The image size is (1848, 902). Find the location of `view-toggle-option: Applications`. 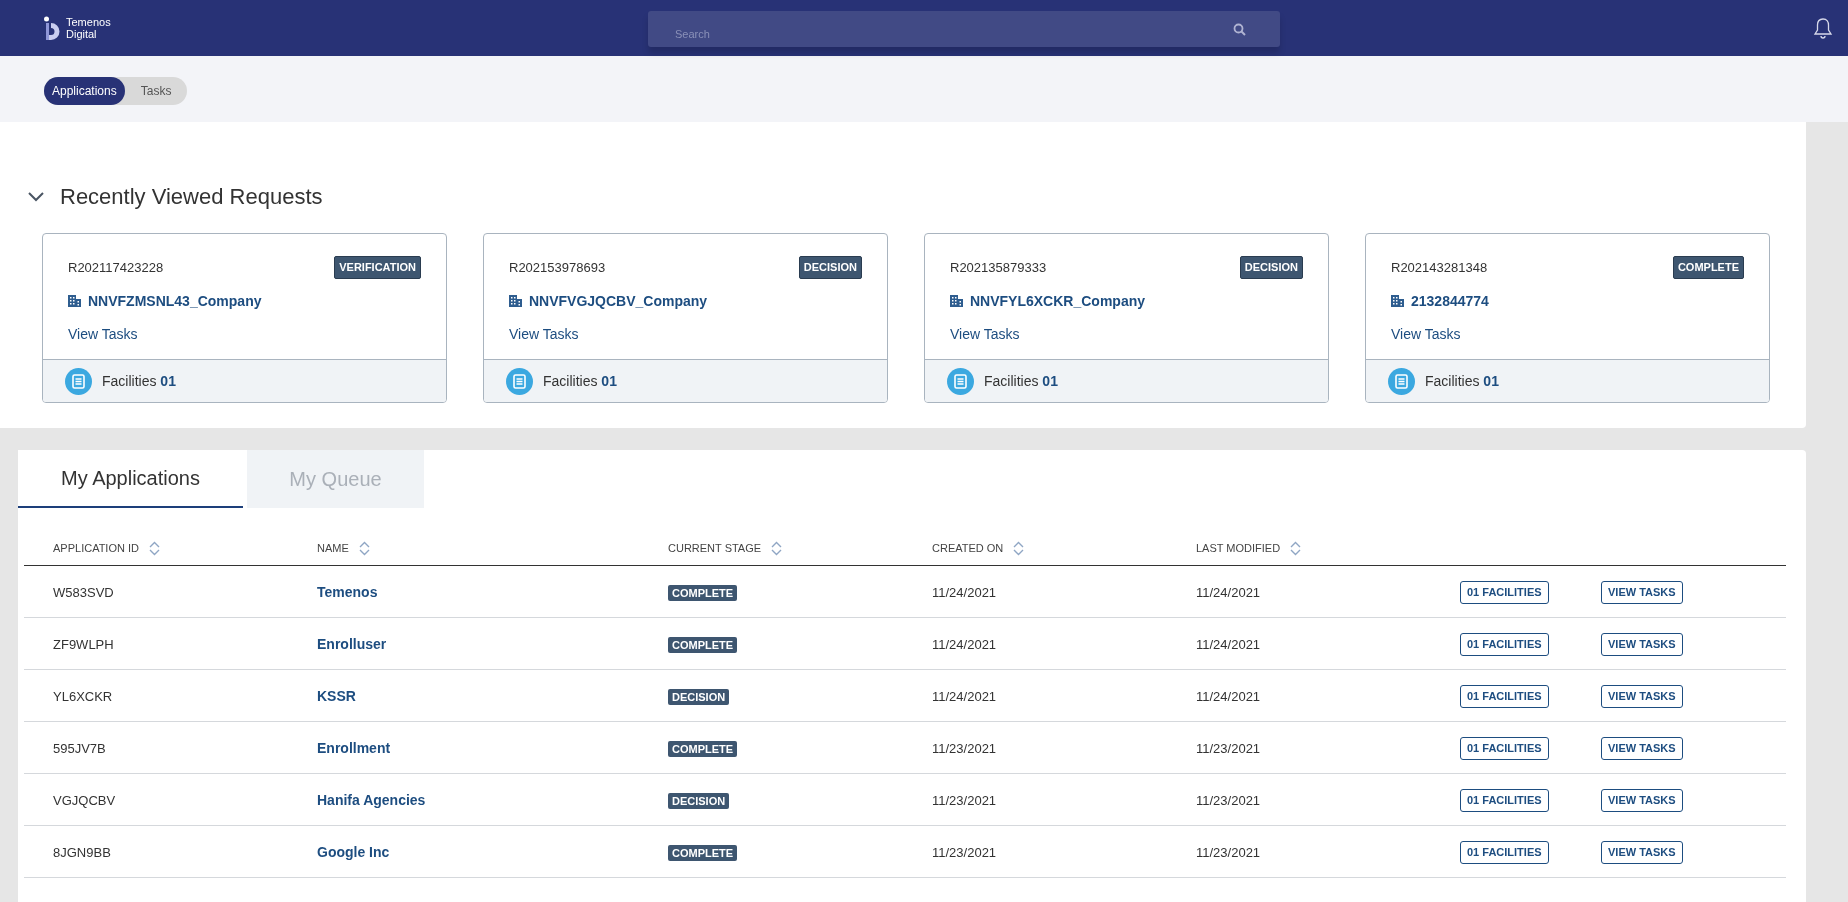

view-toggle-option: Applications is located at coordinates (84, 91).